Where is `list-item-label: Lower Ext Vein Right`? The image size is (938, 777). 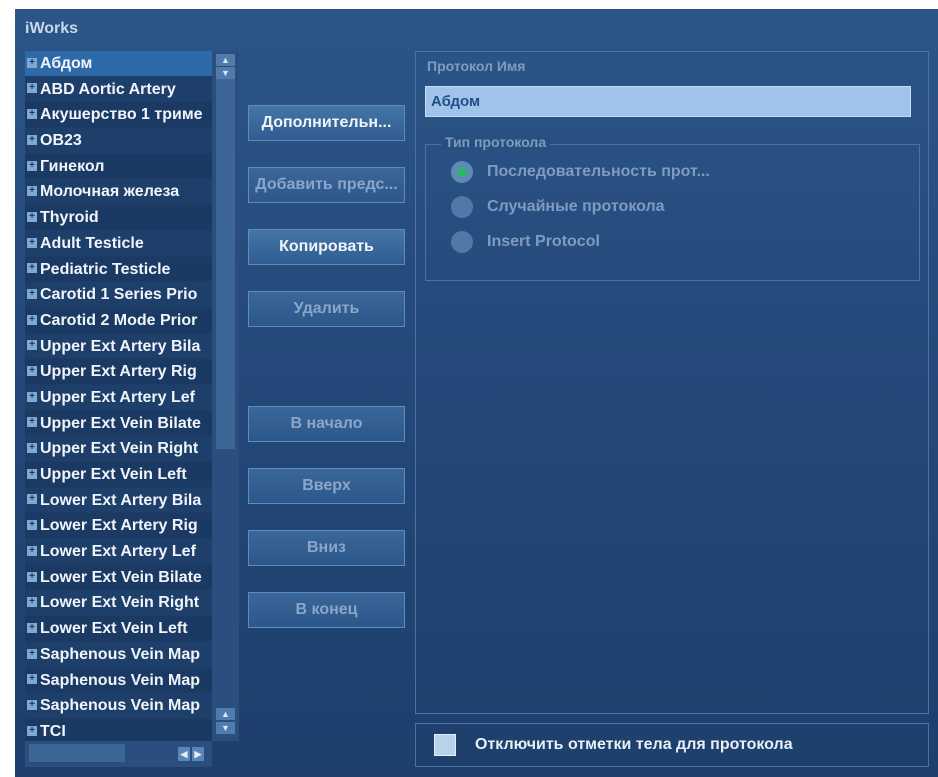 list-item-label: Lower Ext Vein Right is located at coordinates (120, 603).